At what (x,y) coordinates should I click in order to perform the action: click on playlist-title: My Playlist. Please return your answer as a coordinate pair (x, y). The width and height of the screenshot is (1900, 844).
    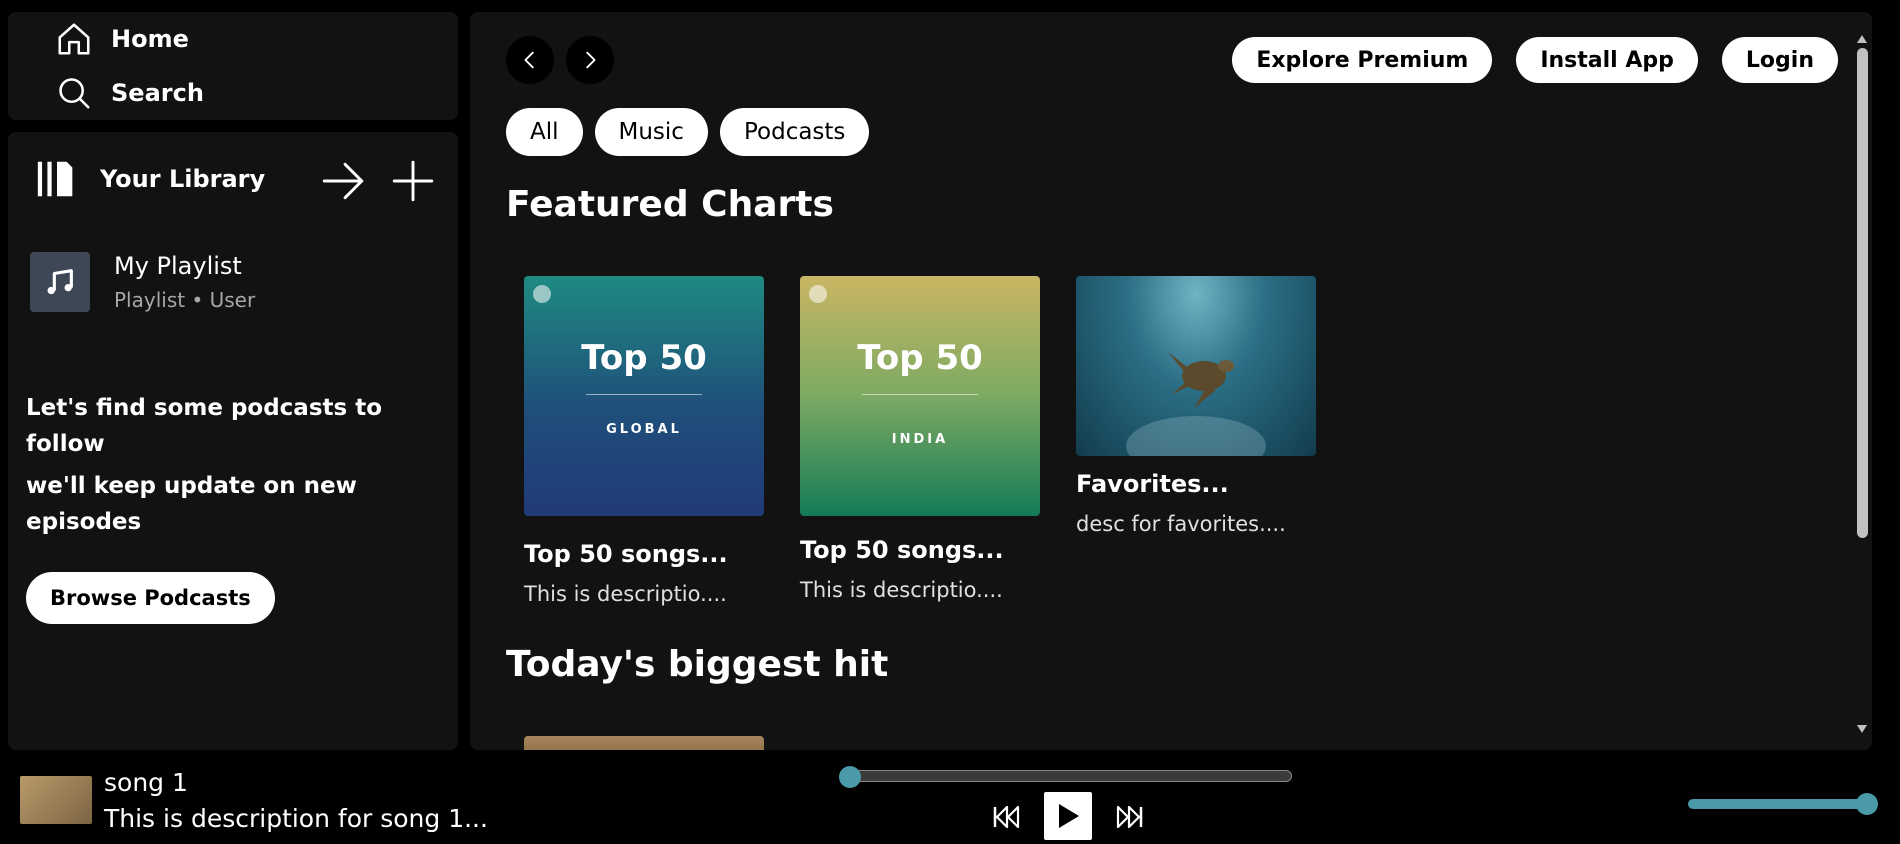
    Looking at the image, I should click on (178, 266).